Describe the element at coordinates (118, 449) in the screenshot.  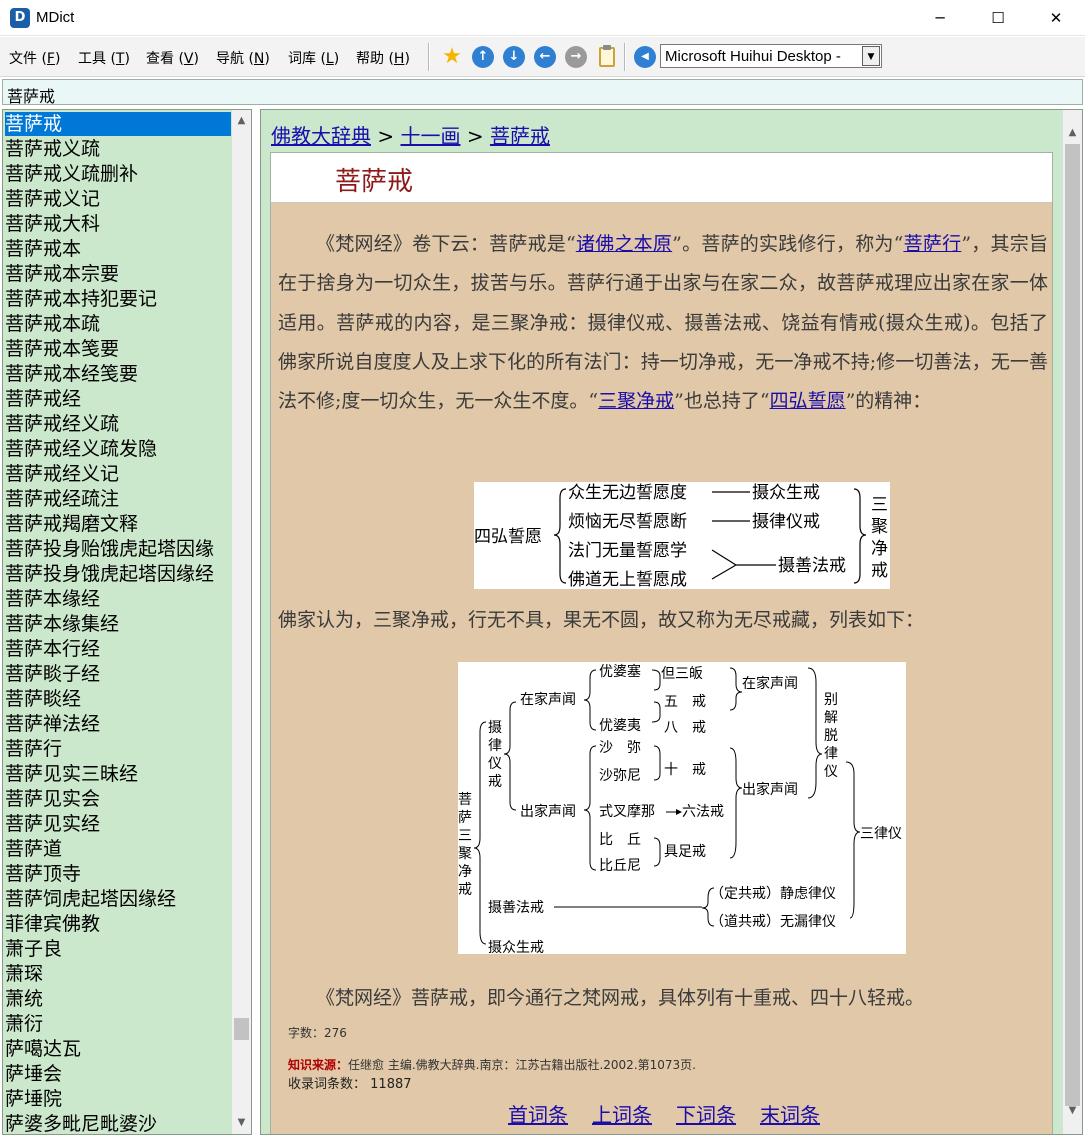
I see `word-list-item: 菩萨戒经义疏发隐` at that location.